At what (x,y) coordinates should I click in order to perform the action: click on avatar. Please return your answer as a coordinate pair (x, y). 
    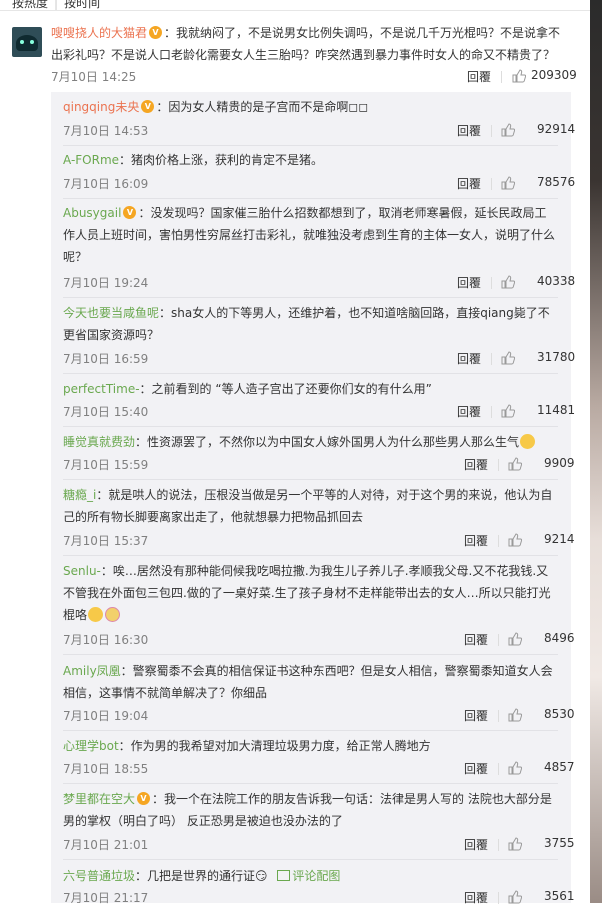
    Looking at the image, I should click on (27, 42).